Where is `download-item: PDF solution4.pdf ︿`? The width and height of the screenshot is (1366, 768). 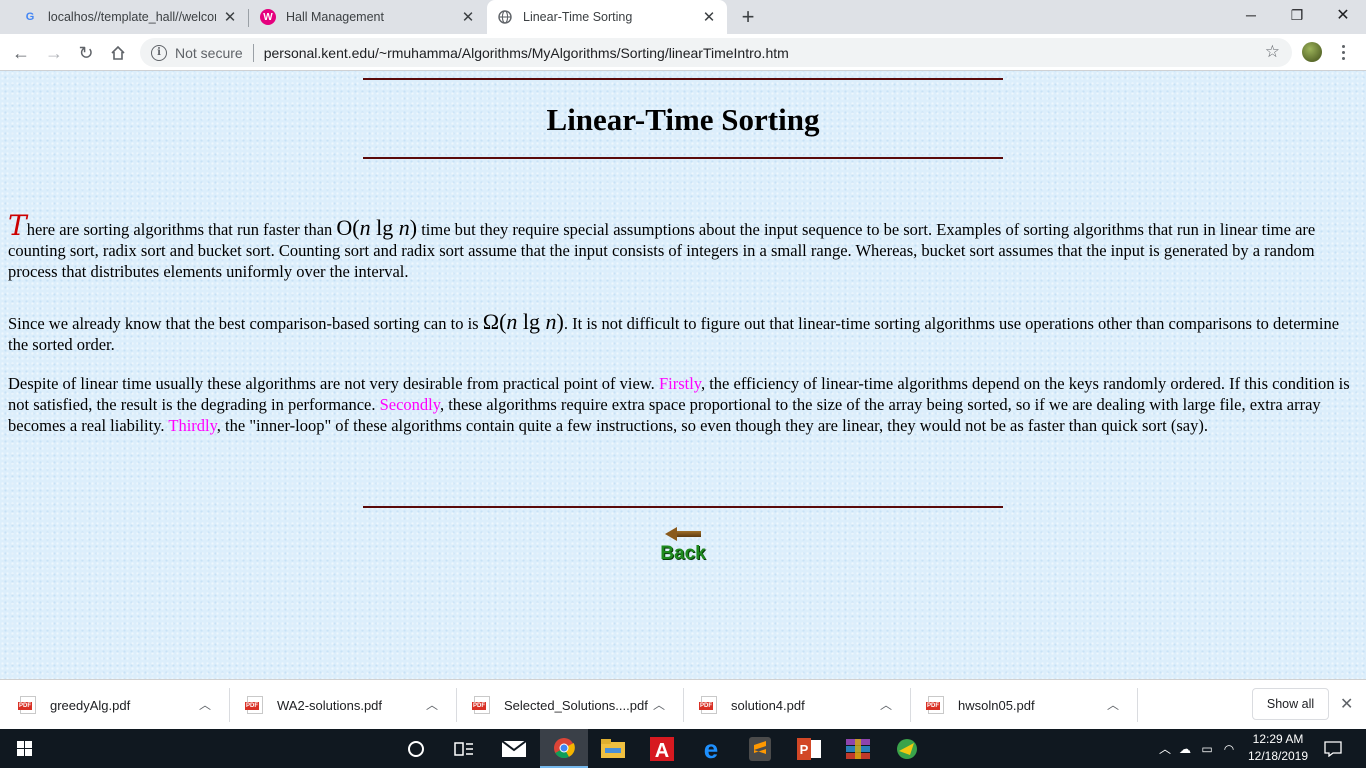 download-item: PDF solution4.pdf ︿ is located at coordinates (794, 705).